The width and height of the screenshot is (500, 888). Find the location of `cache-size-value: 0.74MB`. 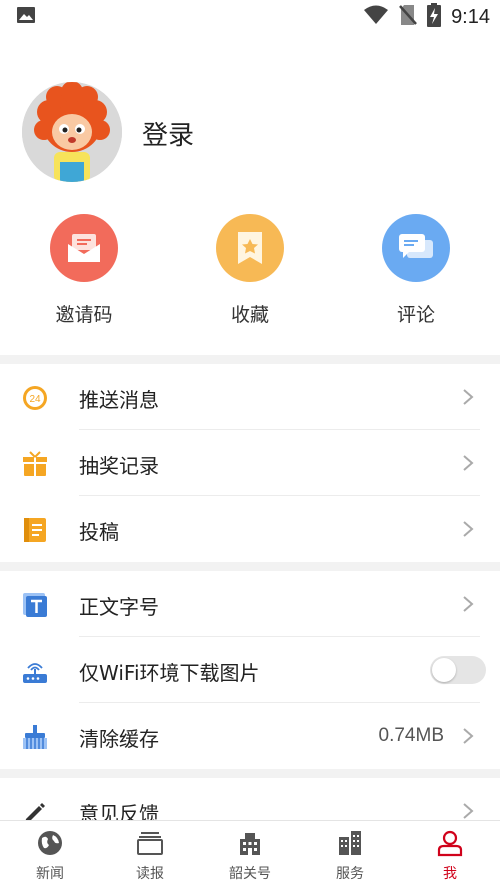

cache-size-value: 0.74MB is located at coordinates (411, 735).